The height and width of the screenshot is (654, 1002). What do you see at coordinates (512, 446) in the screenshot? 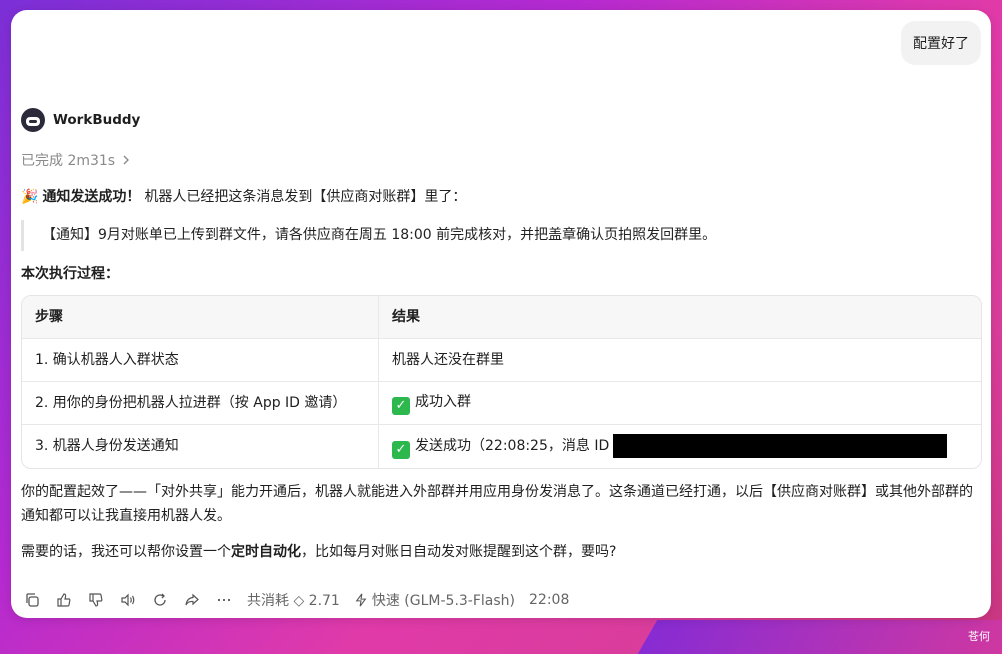
I see `result-text: 发送成功（22:08:25，消息 ID` at bounding box center [512, 446].